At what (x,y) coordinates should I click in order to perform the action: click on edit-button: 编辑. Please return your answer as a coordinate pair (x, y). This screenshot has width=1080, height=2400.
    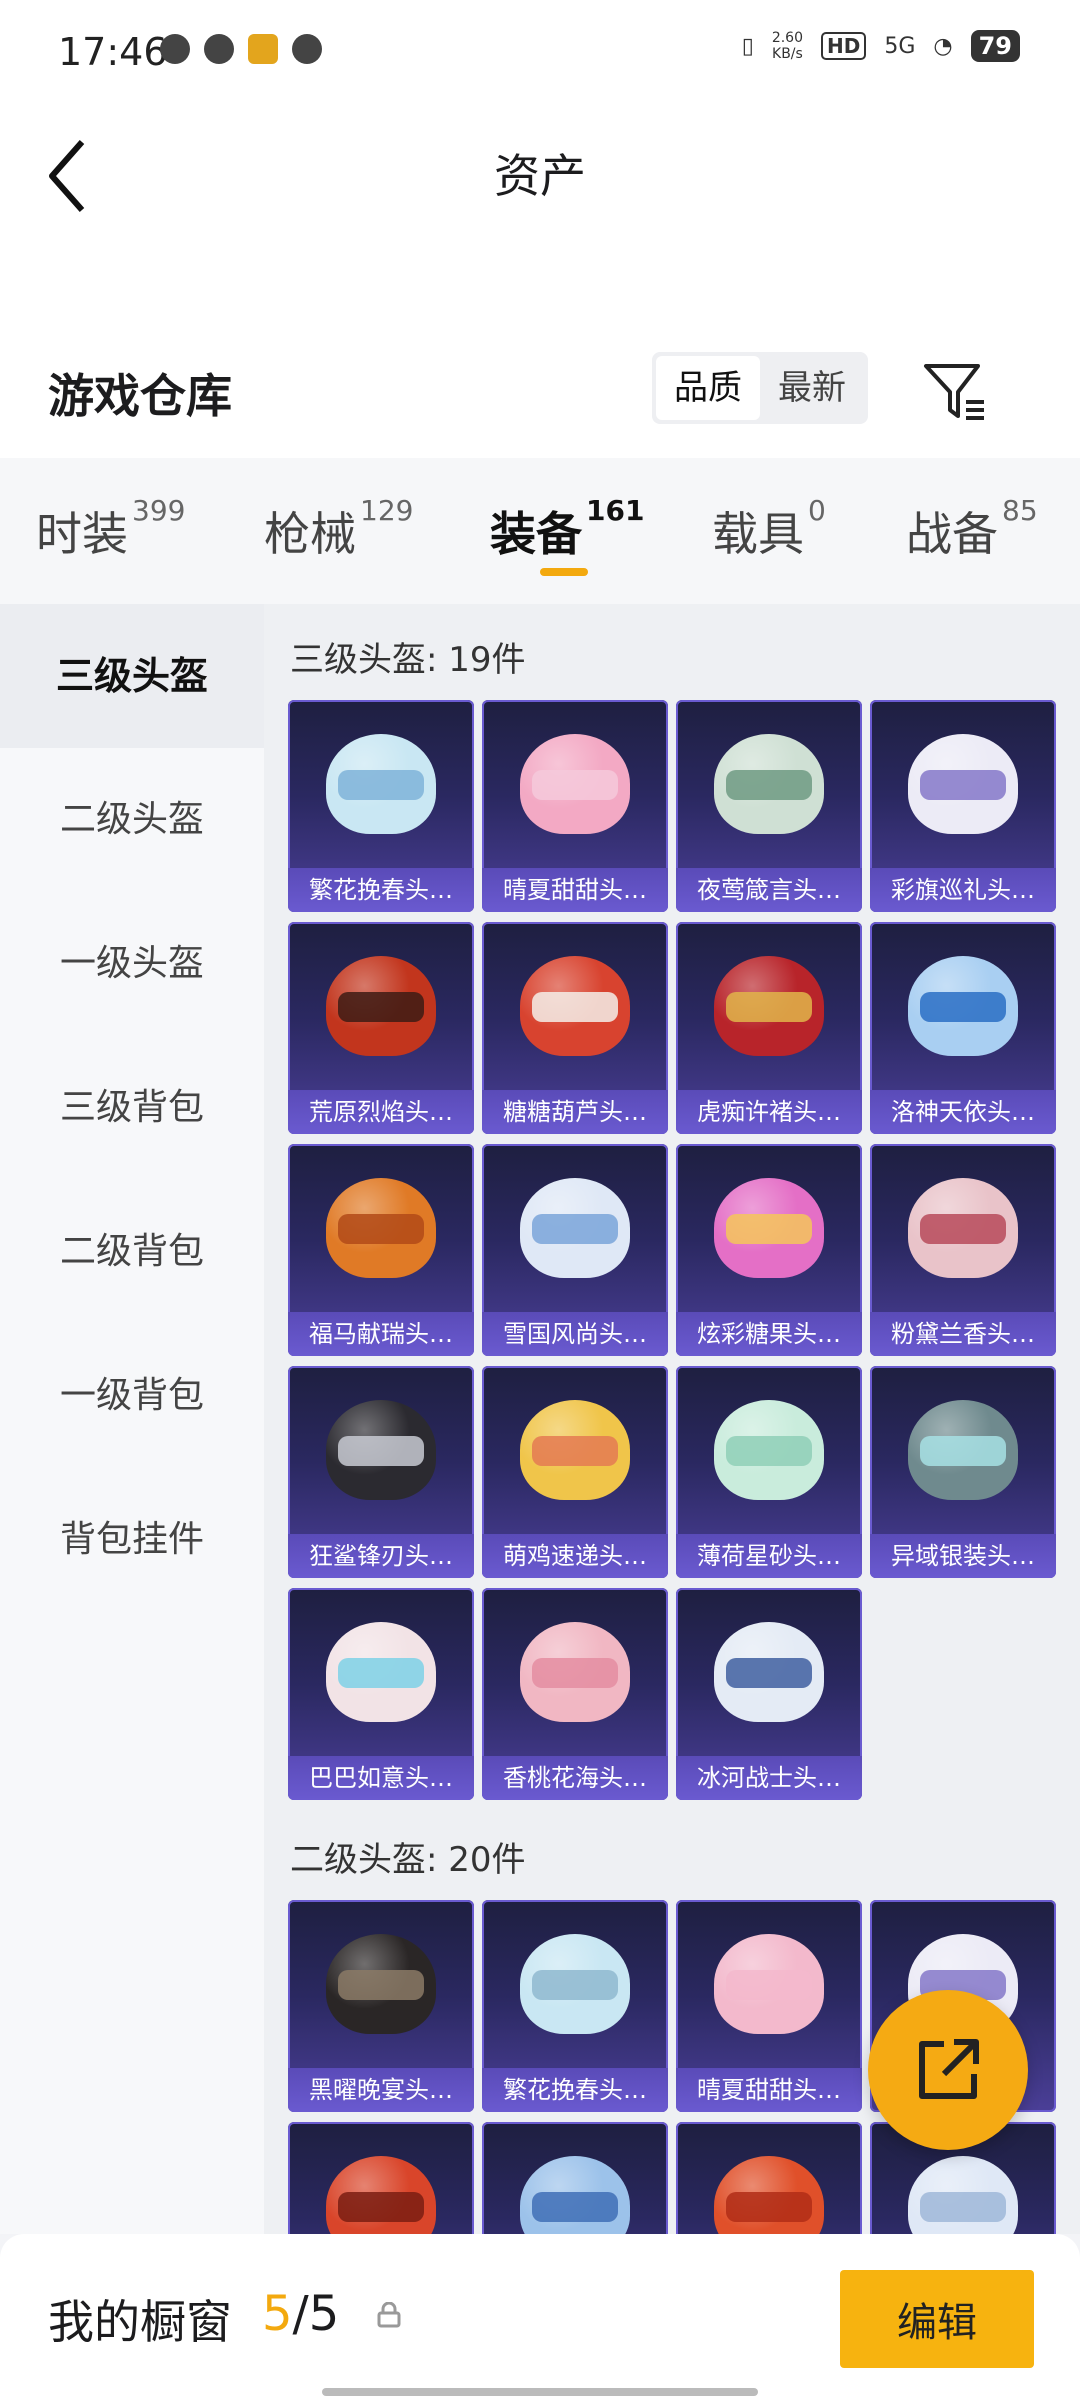
    Looking at the image, I should click on (937, 2319).